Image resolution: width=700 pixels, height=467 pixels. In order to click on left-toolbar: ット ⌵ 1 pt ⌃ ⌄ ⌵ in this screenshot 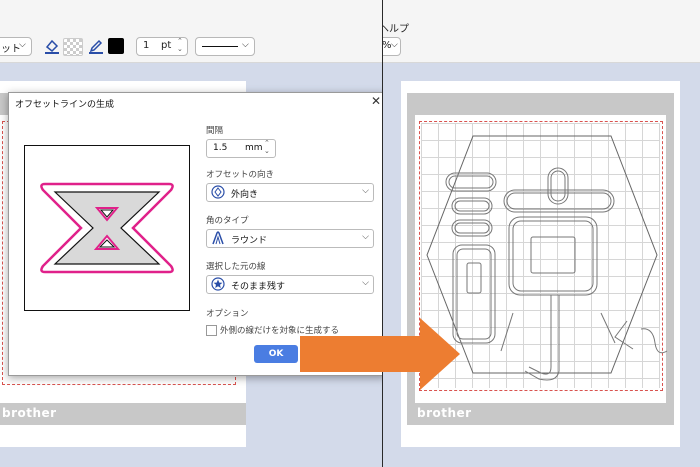, I will do `click(191, 31)`.